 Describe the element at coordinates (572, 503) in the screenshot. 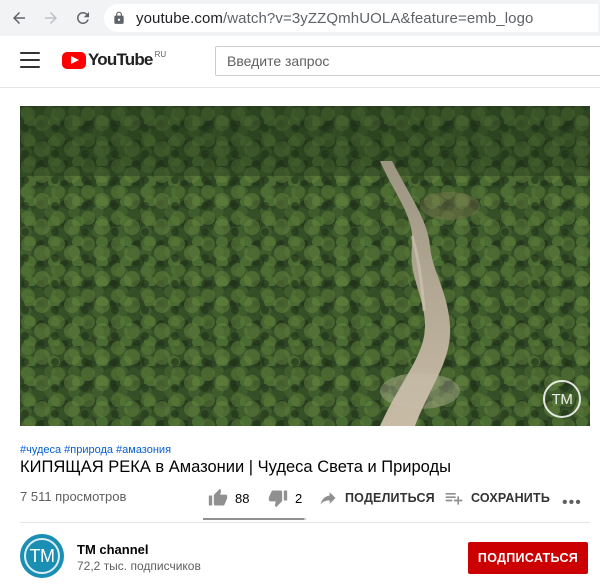

I see `more-actions-icon: •••` at that location.